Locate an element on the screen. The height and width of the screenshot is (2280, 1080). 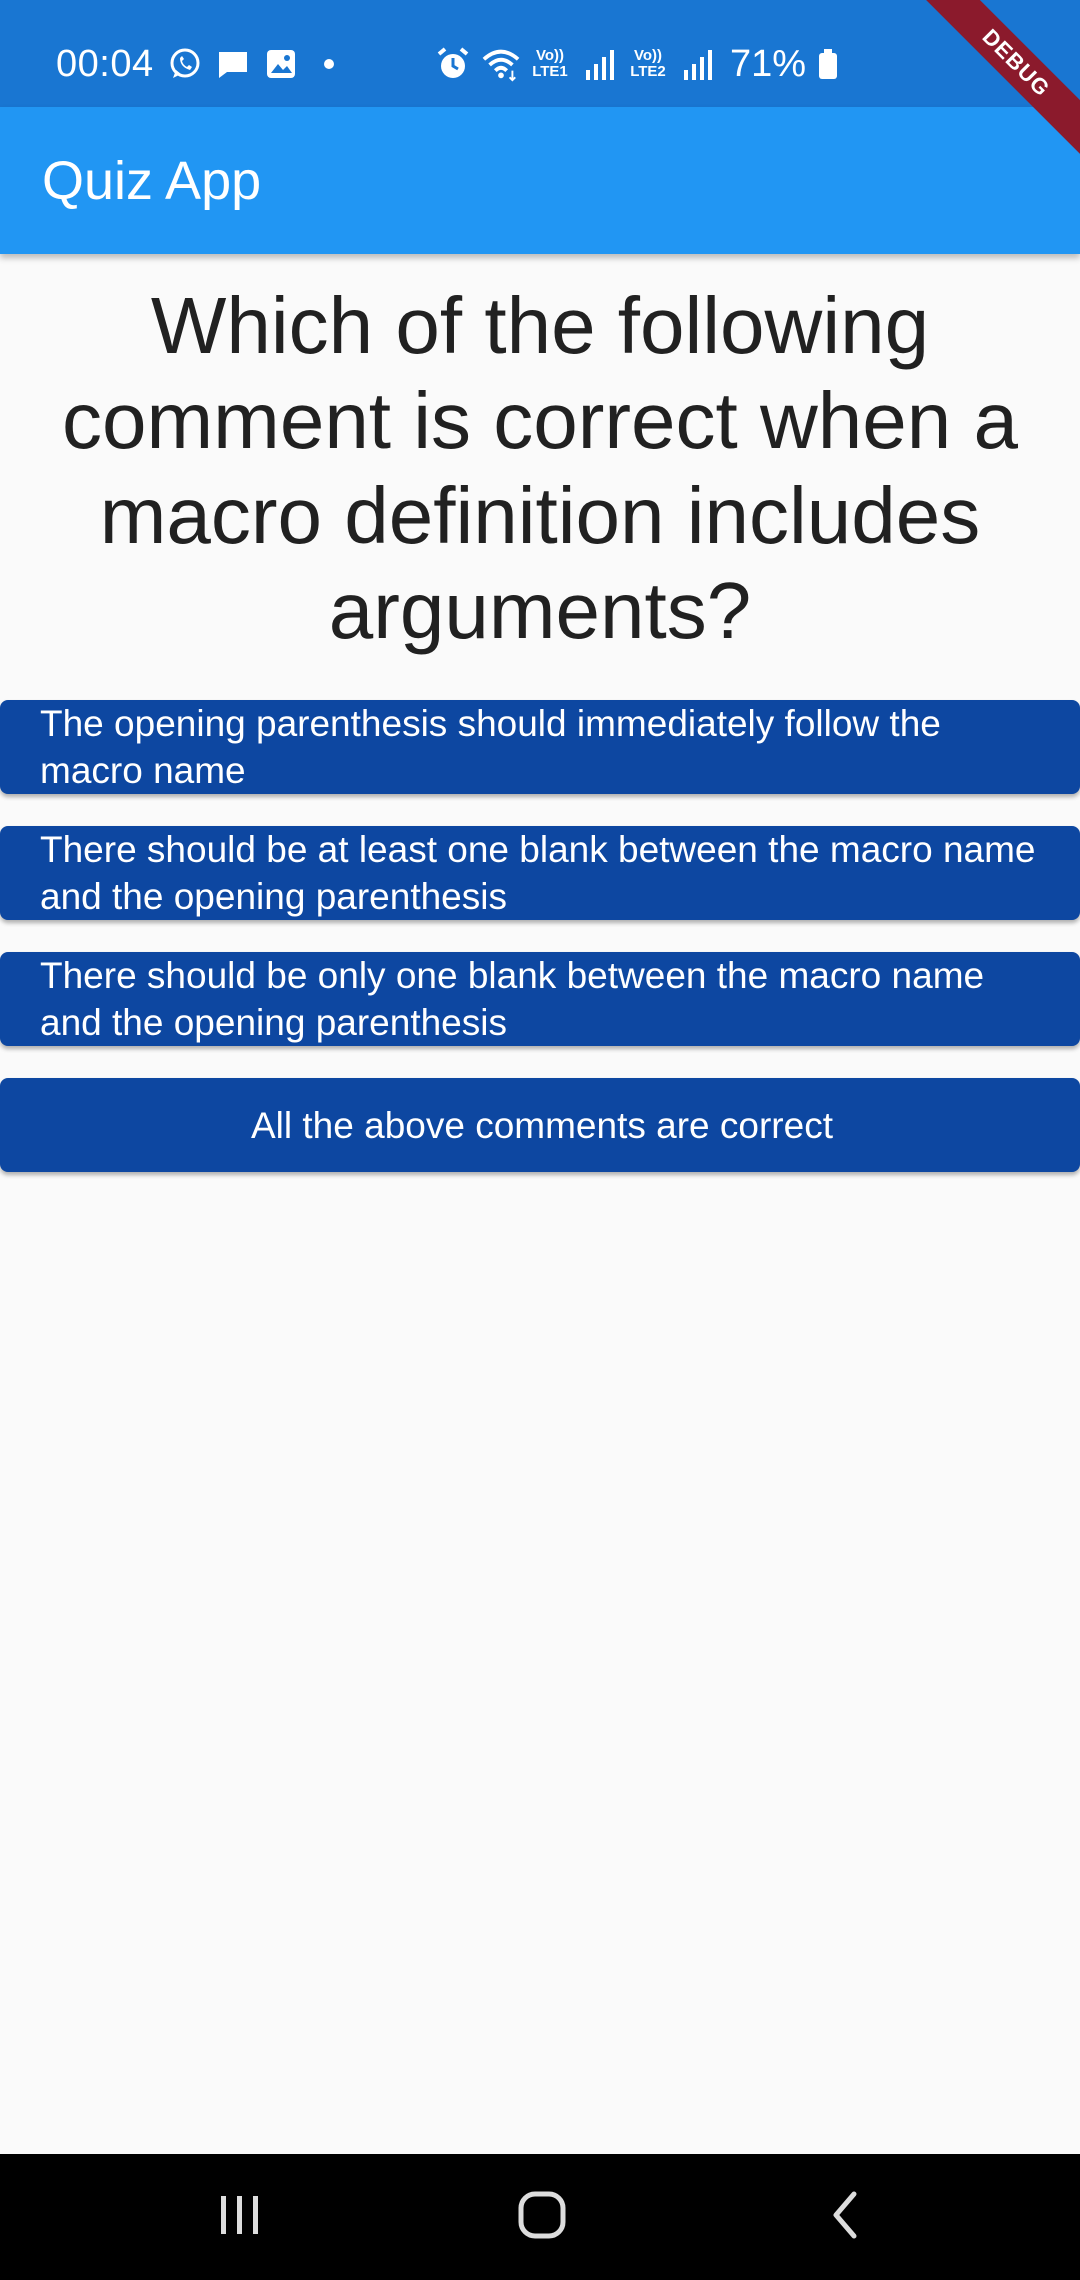
whatsapp-icon is located at coordinates (185, 64).